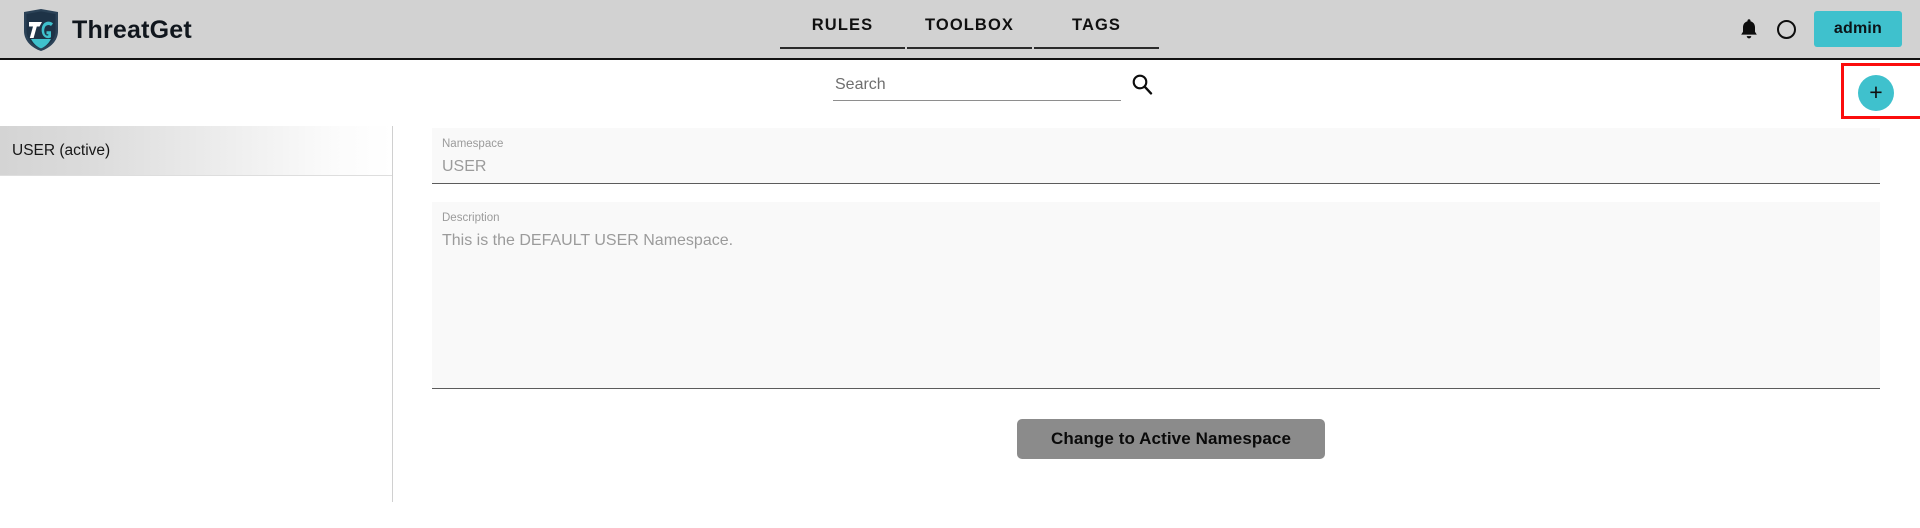  Describe the element at coordinates (473, 144) in the screenshot. I see `namespace-field-label: Namespace` at that location.